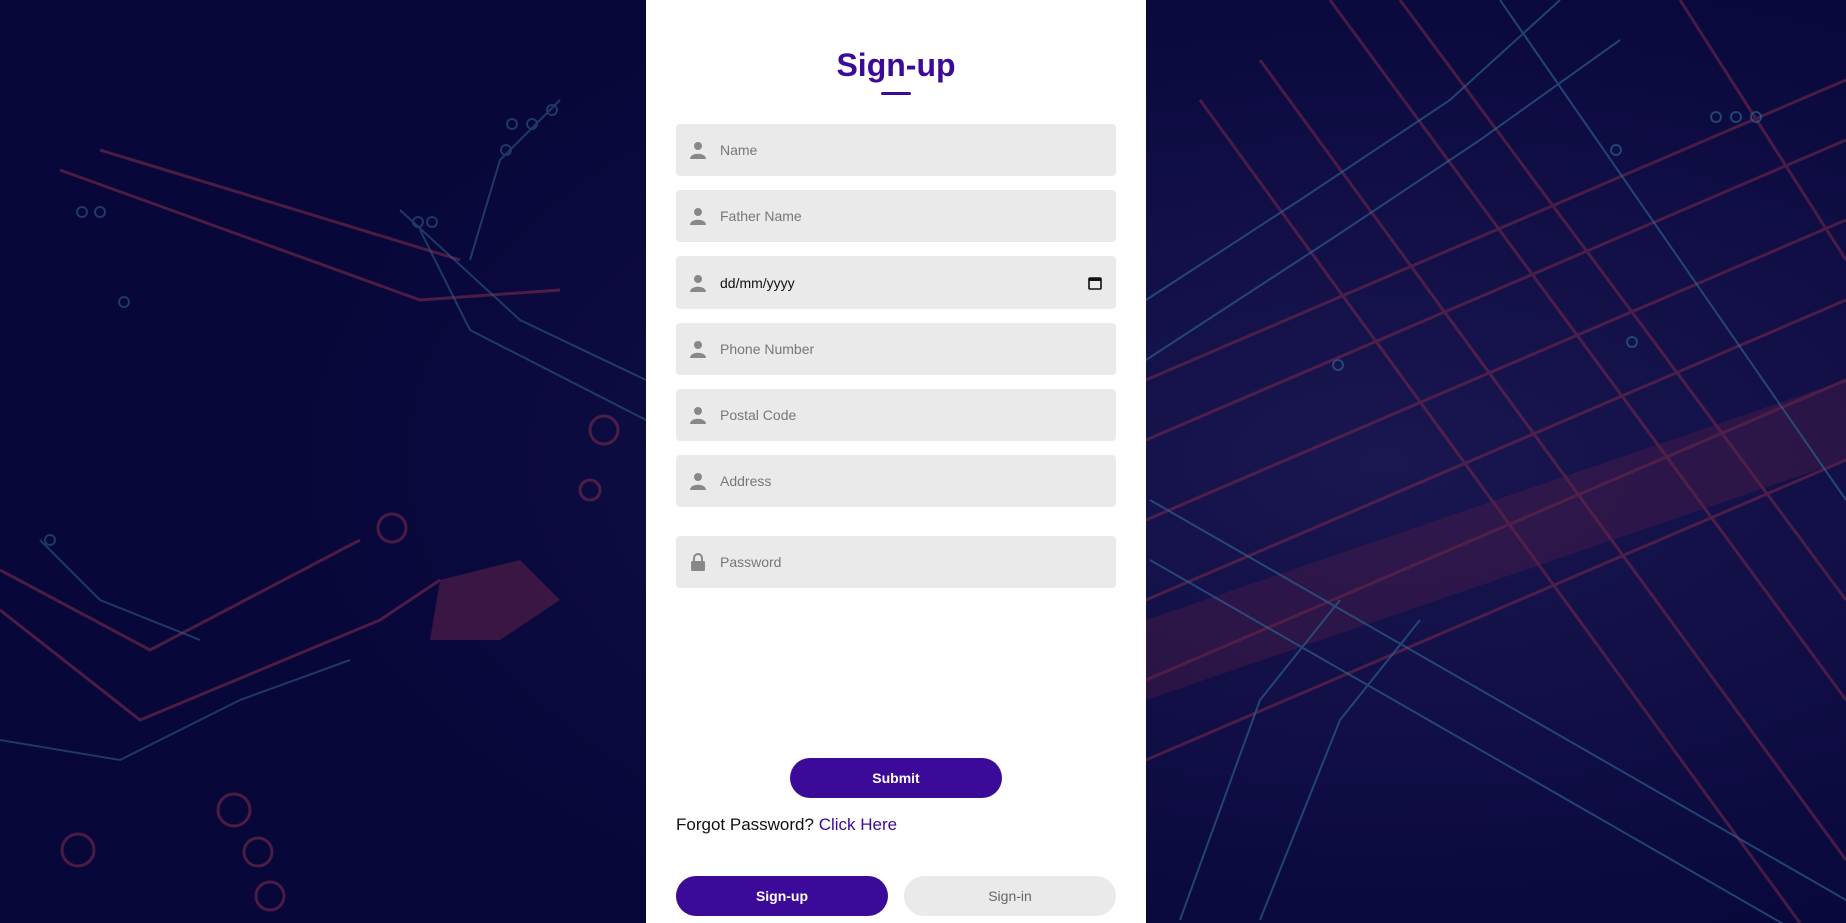 The width and height of the screenshot is (1846, 923). I want to click on forgot-password-link: Click Here, so click(858, 824).